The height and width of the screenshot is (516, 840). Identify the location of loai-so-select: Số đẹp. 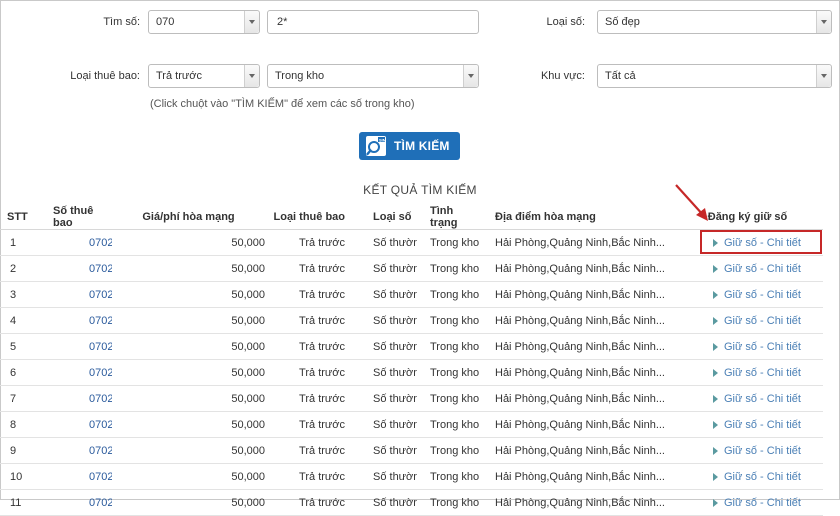
(714, 22).